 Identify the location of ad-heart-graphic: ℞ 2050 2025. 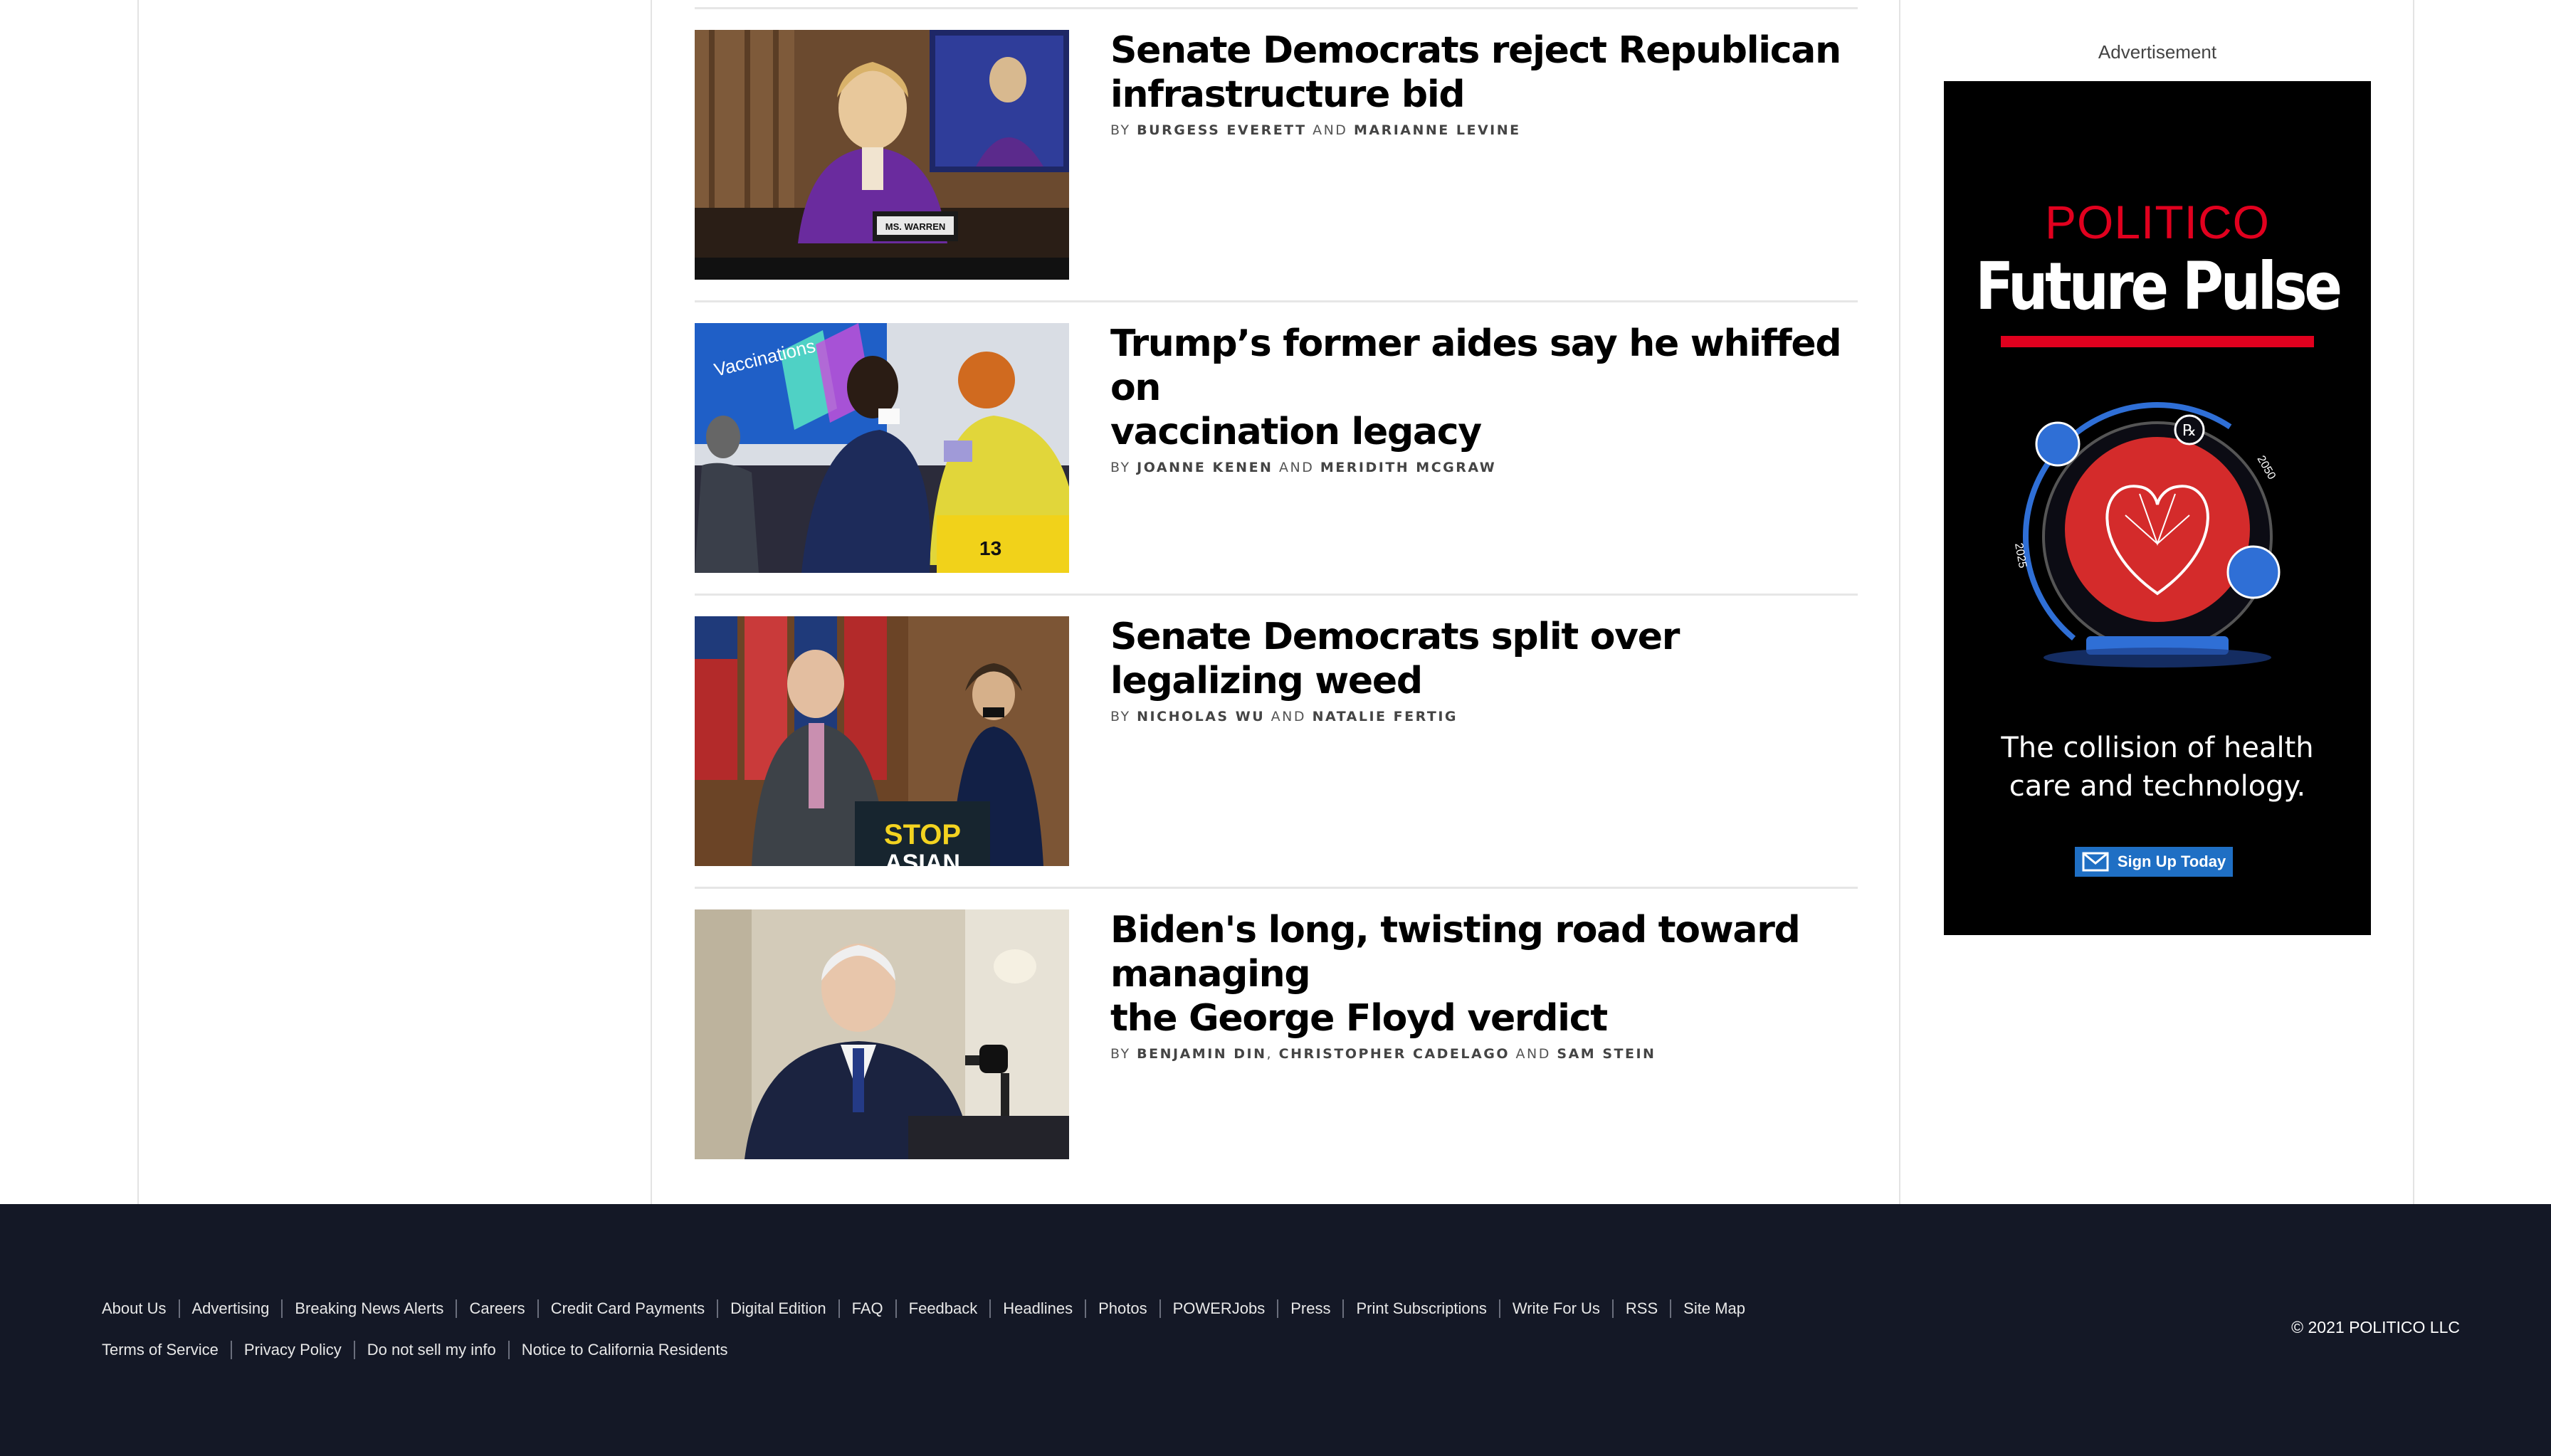
(2157, 543).